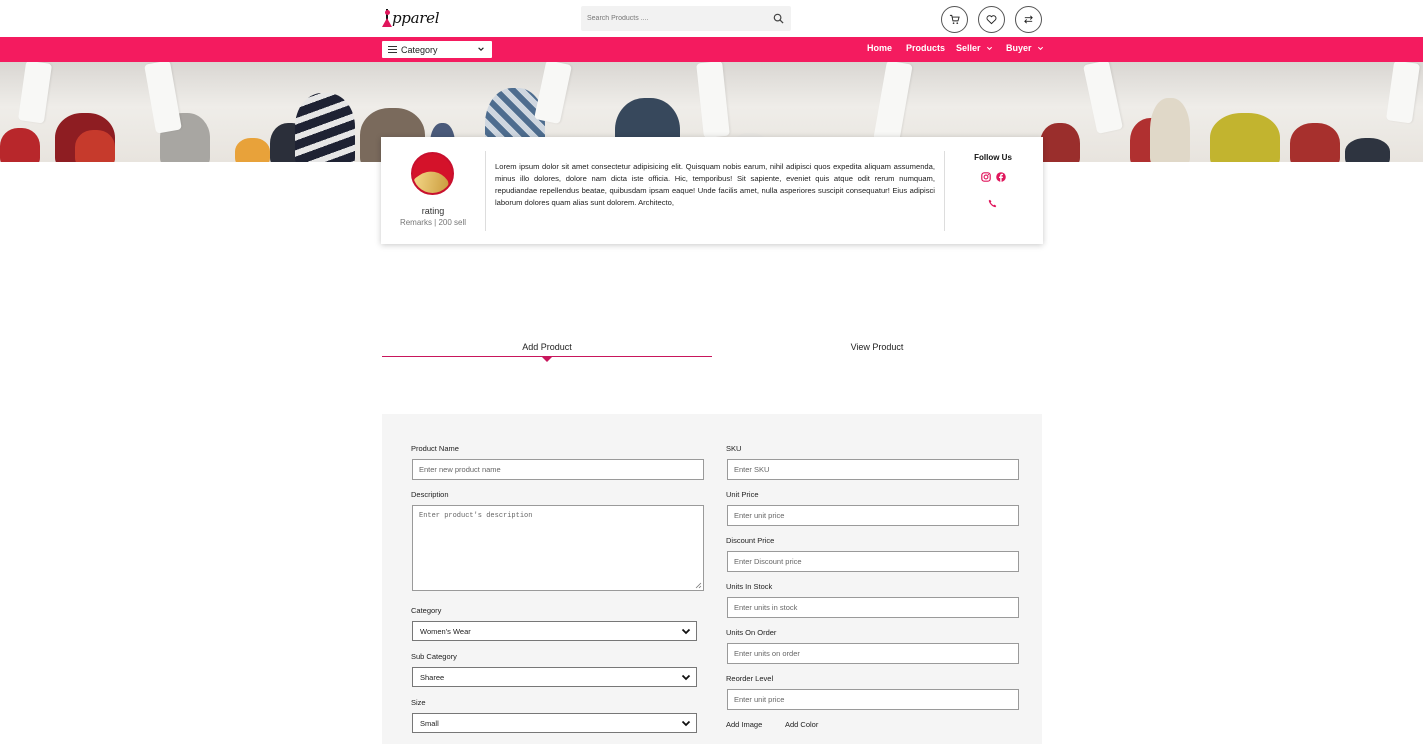  I want to click on wishlist-button, so click(991, 19).